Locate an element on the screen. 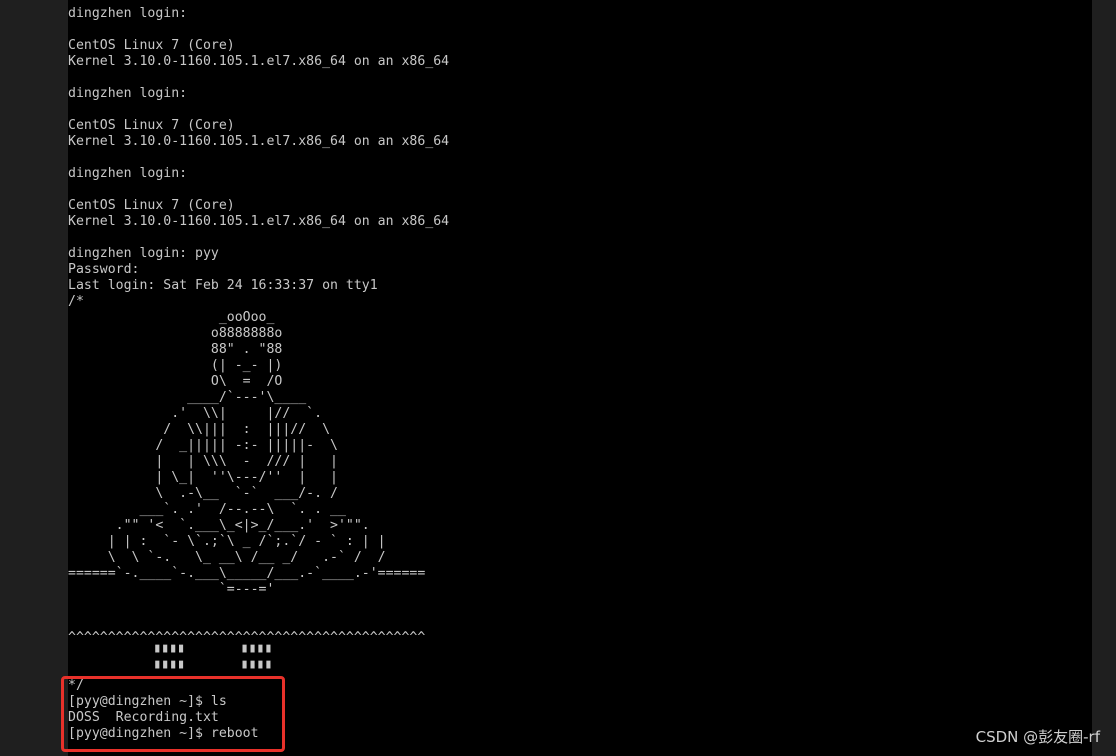 The width and height of the screenshot is (1116, 756). terminal-line: .' \\| |// `. is located at coordinates (195, 413).